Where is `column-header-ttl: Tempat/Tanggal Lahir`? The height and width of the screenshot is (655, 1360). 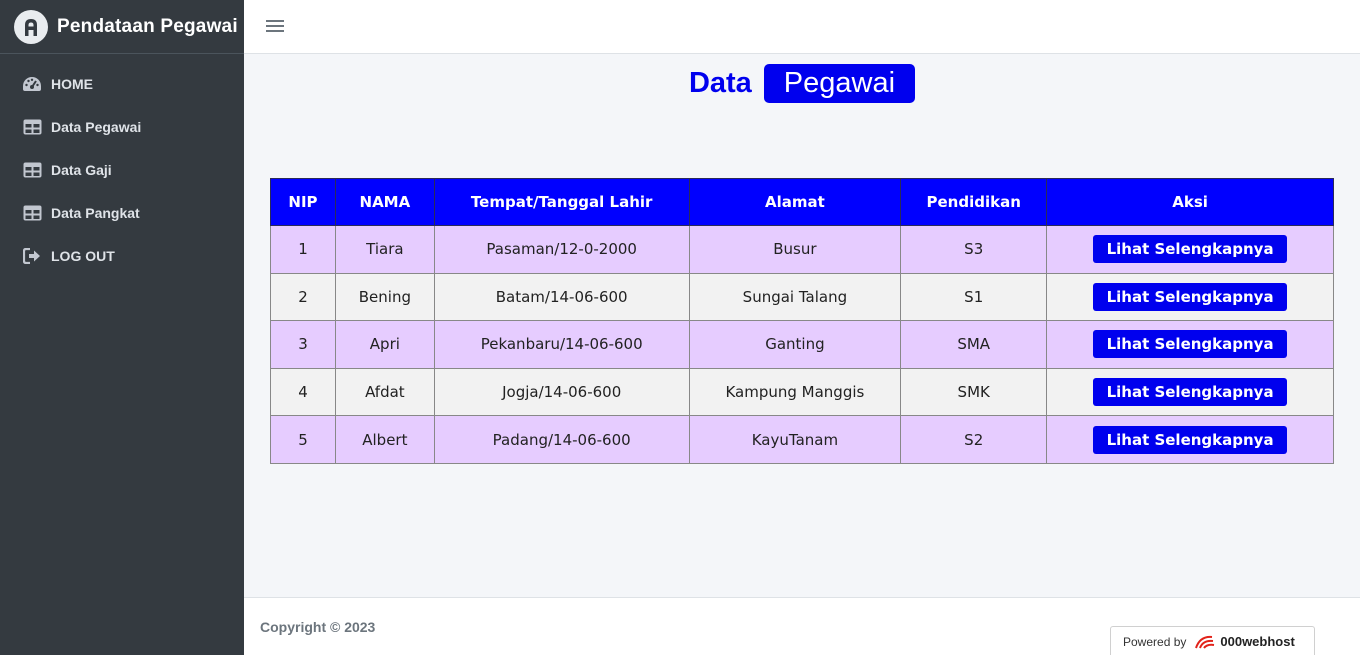 column-header-ttl: Tempat/Tanggal Lahir is located at coordinates (561, 202).